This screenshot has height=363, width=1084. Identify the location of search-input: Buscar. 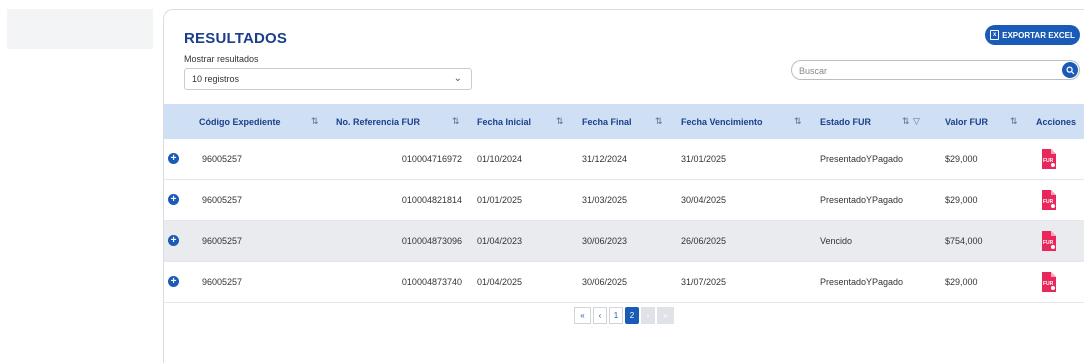
(935, 70).